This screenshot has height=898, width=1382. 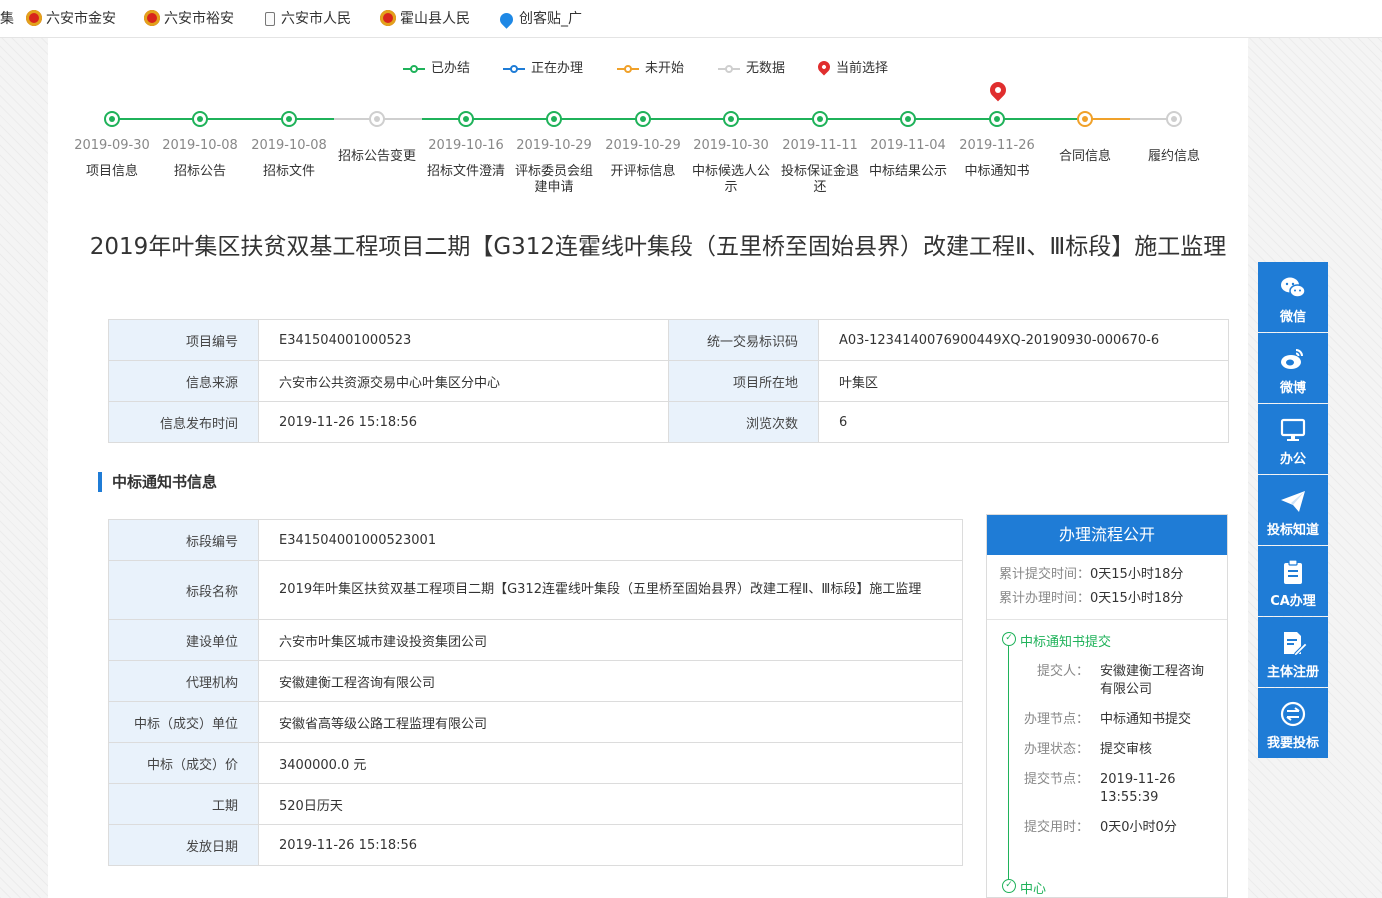 What do you see at coordinates (908, 145) in the screenshot?
I see `step-date: 2019-11-04` at bounding box center [908, 145].